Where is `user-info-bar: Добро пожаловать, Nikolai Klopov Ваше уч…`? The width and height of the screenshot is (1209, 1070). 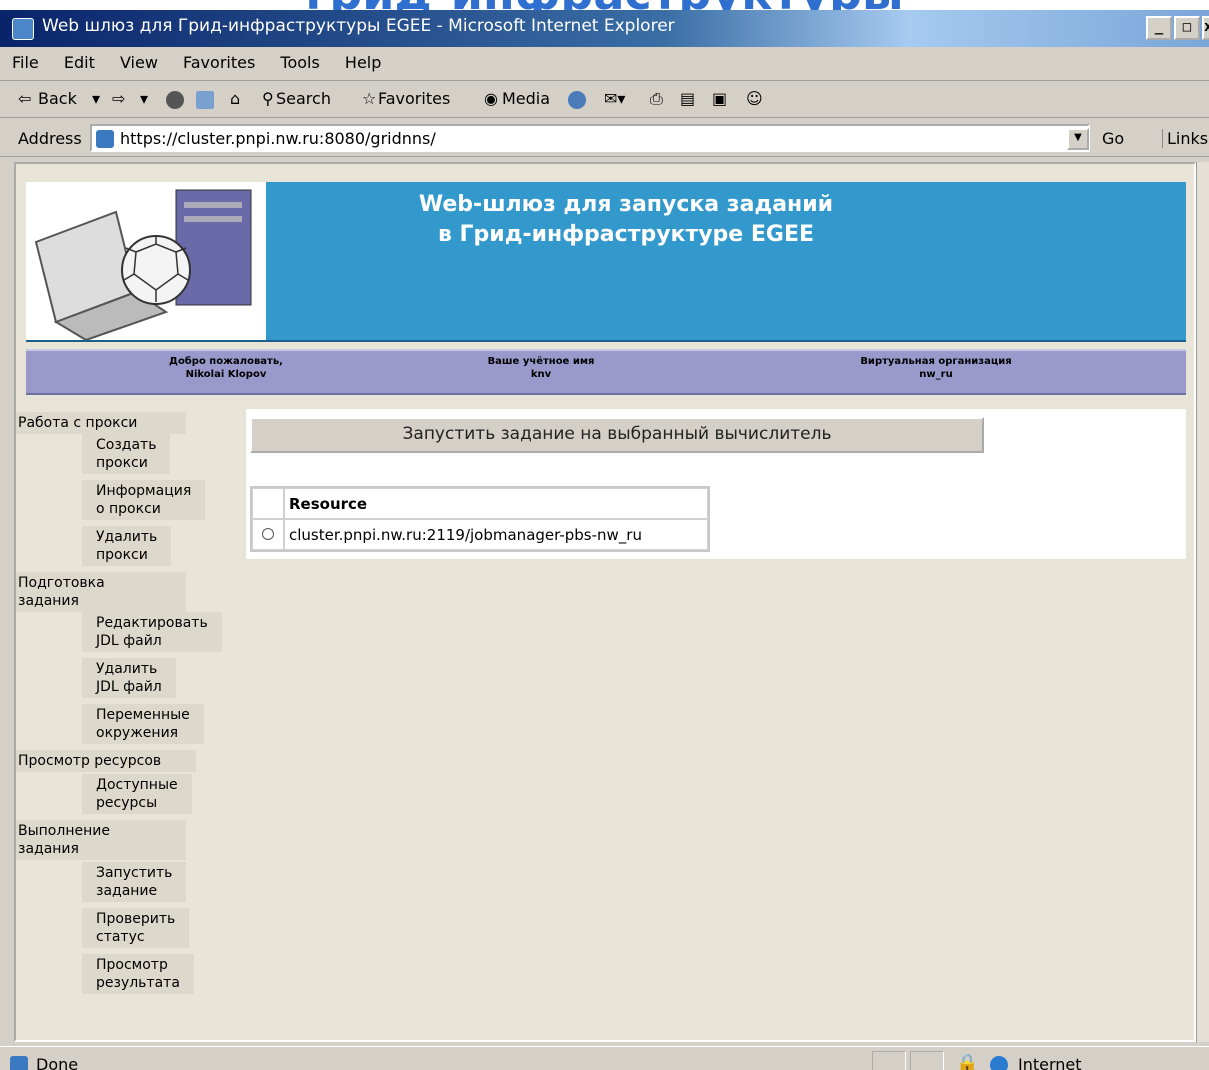
user-info-bar: Добро пожаловать, Nikolai Klopov Ваше уч… is located at coordinates (606, 372).